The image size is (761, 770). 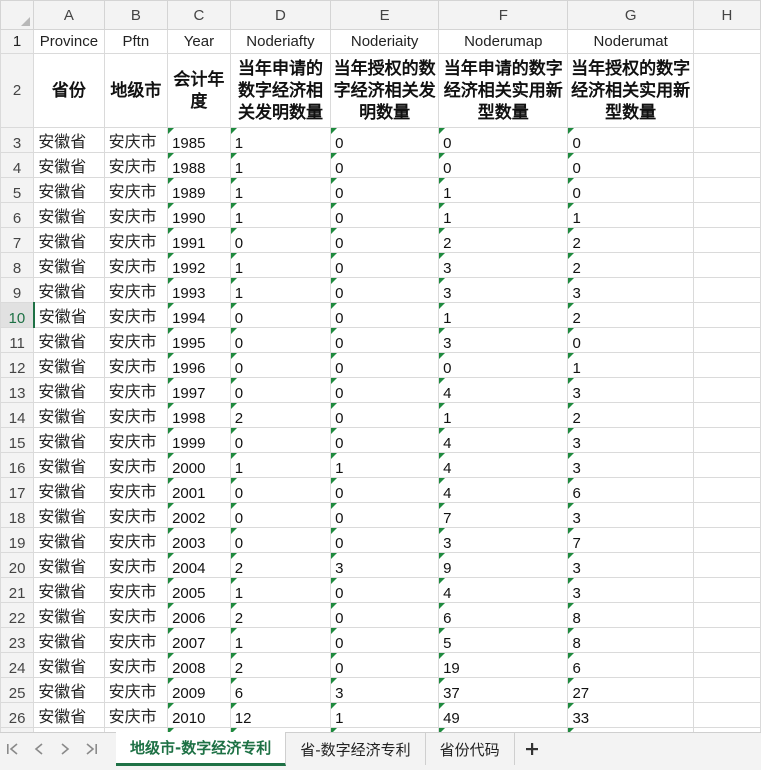 I want to click on cell-noderumap: 0, so click(x=503, y=365).